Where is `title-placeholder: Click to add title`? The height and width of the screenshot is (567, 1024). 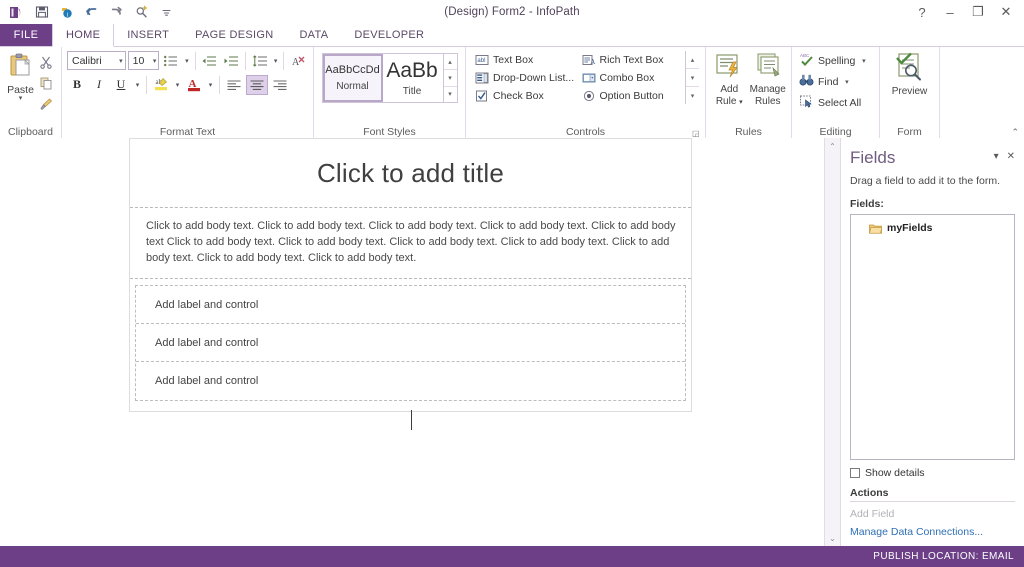 title-placeholder: Click to add title is located at coordinates (410, 173).